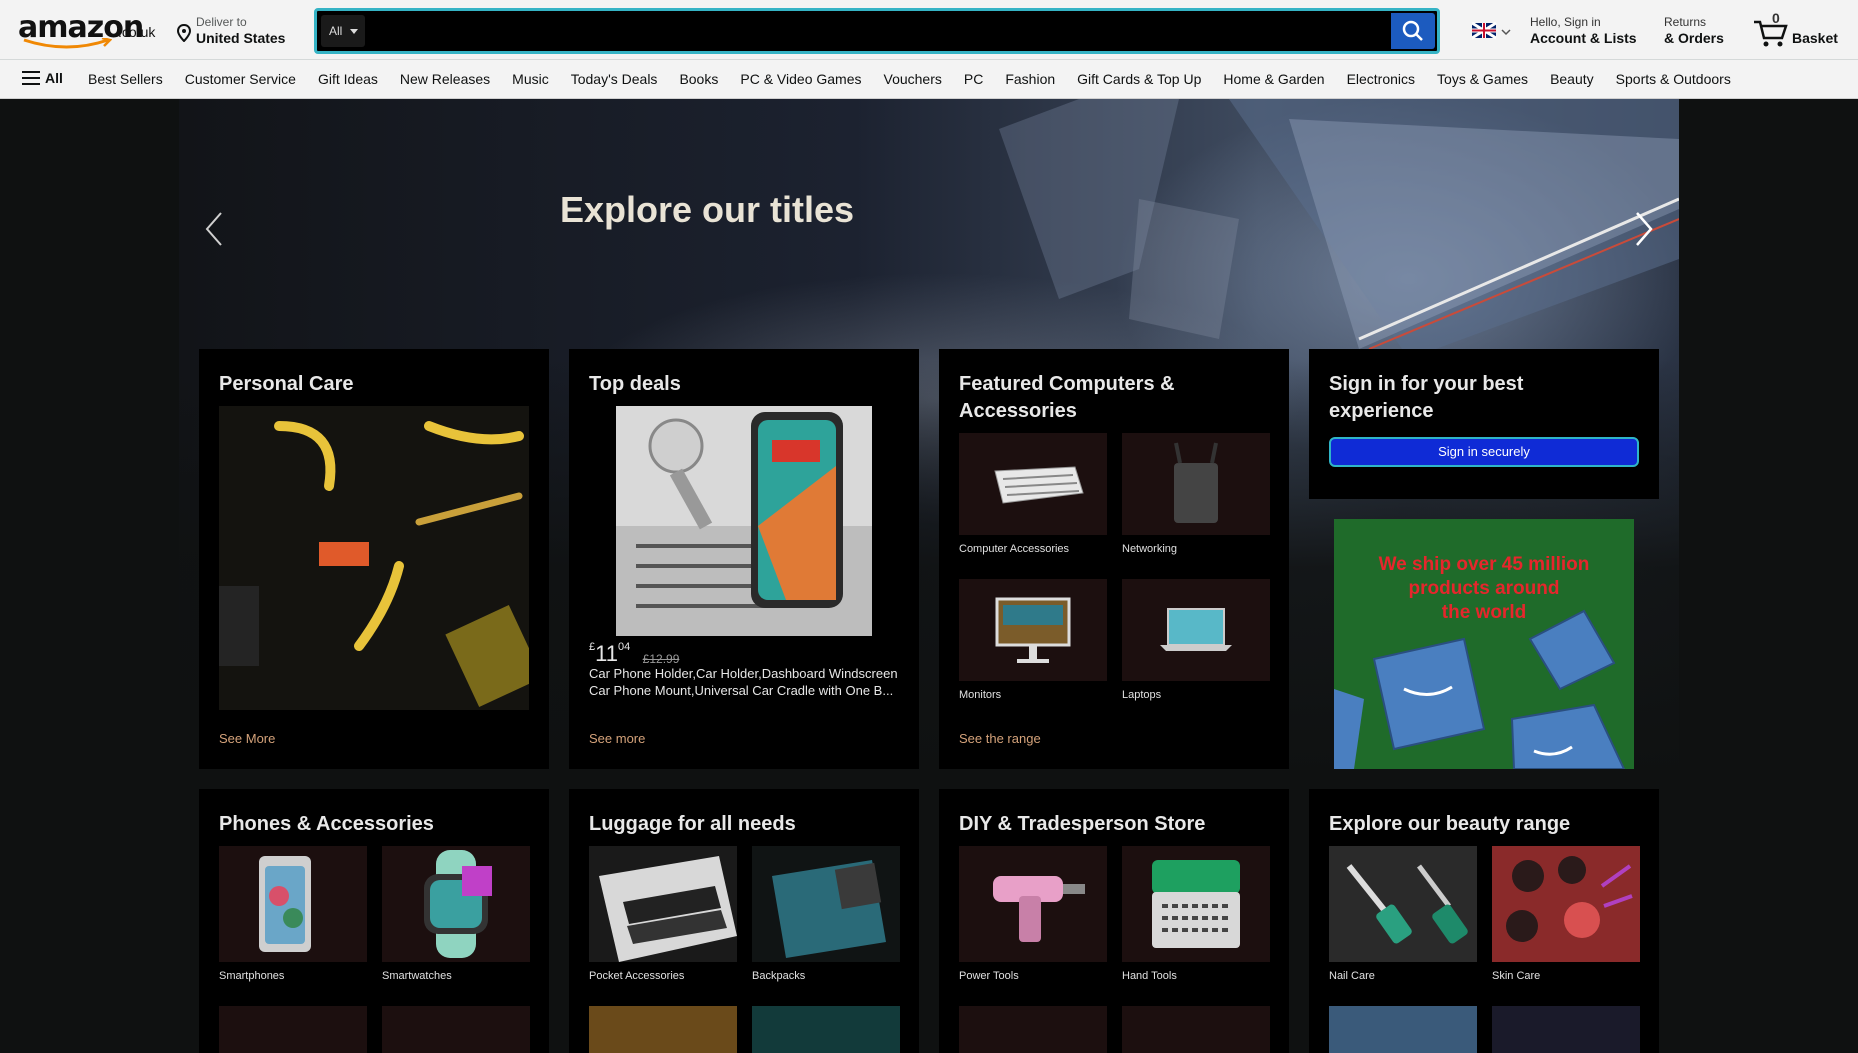 The width and height of the screenshot is (1858, 1053). What do you see at coordinates (973, 79) in the screenshot?
I see `nav-link-pc: PC` at bounding box center [973, 79].